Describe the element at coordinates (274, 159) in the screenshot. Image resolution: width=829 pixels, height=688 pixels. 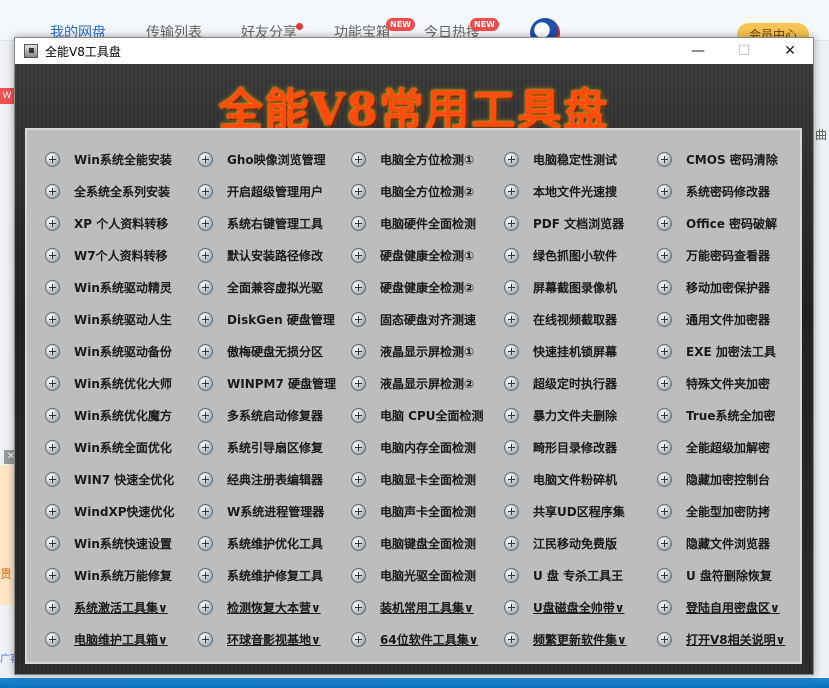
I see `tool-item: Gho映像浏览管理` at that location.